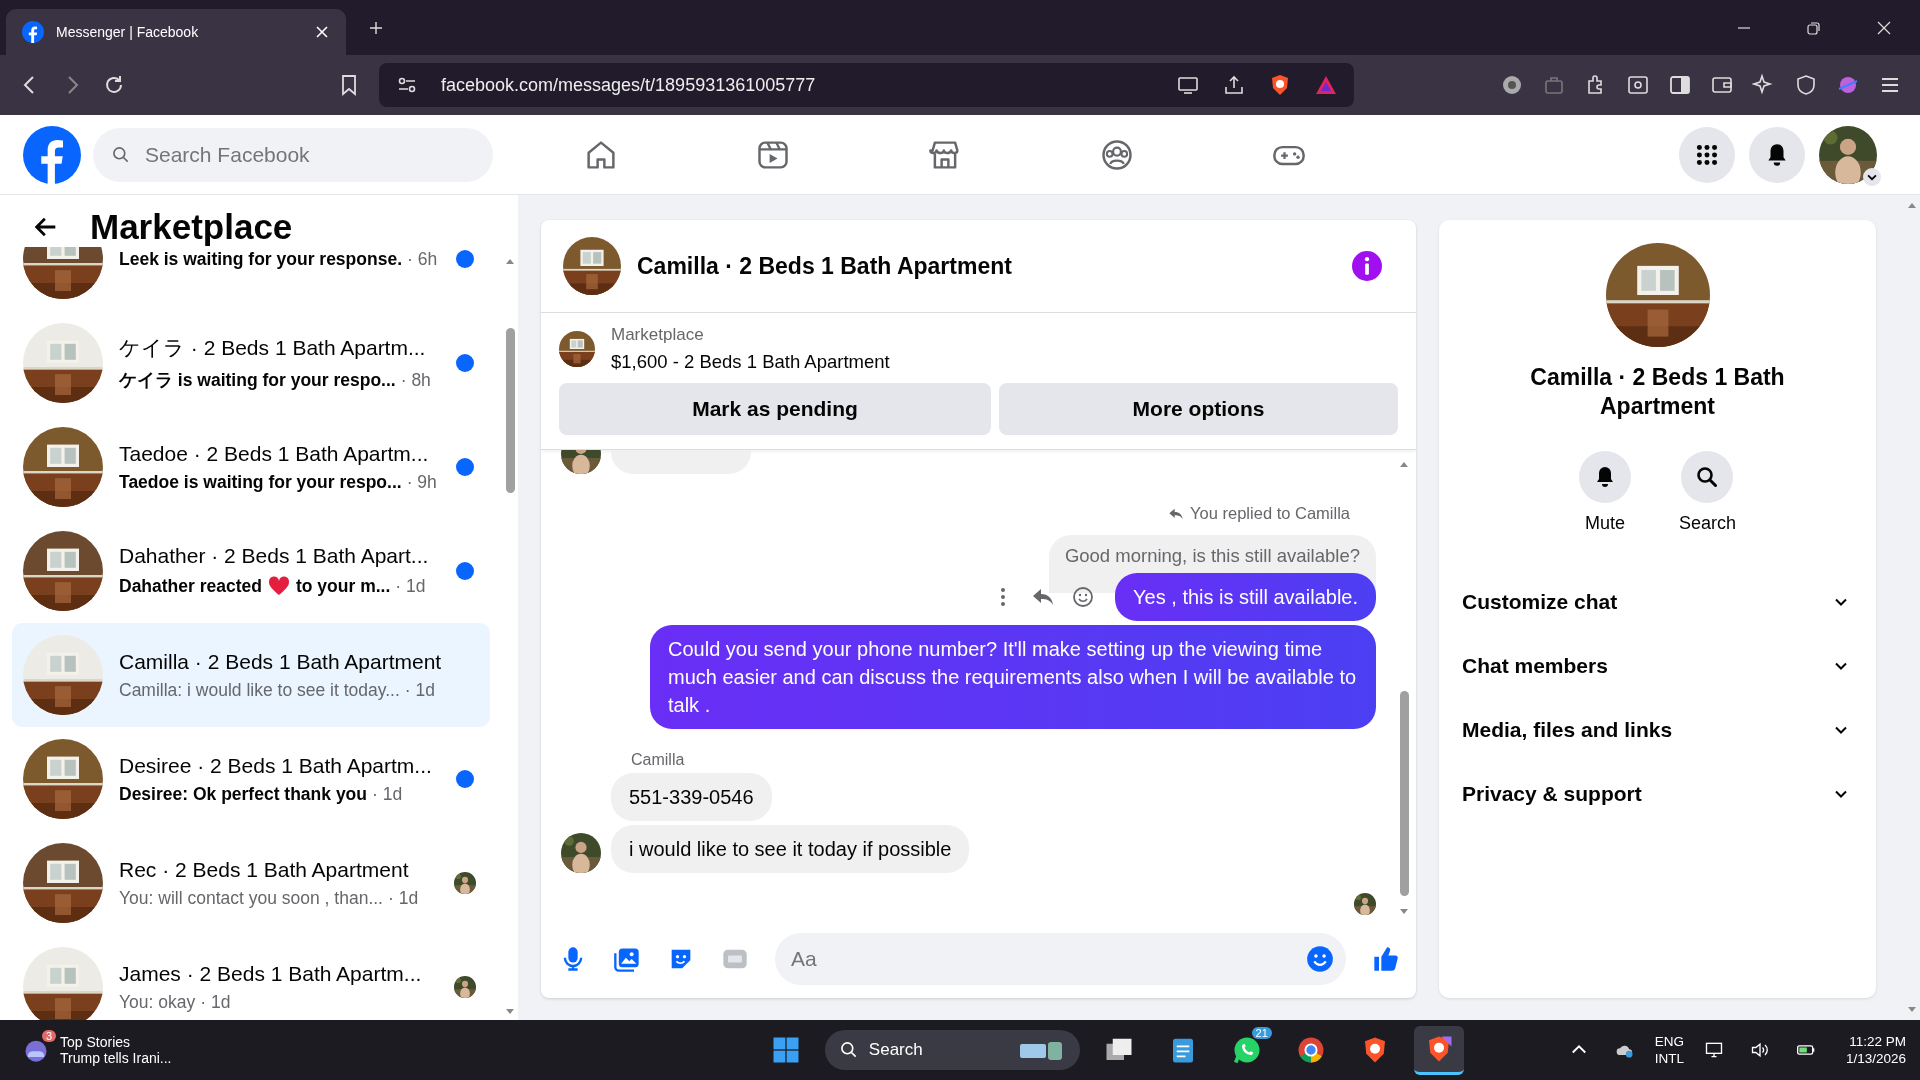  I want to click on shield-icon, so click(1806, 85).